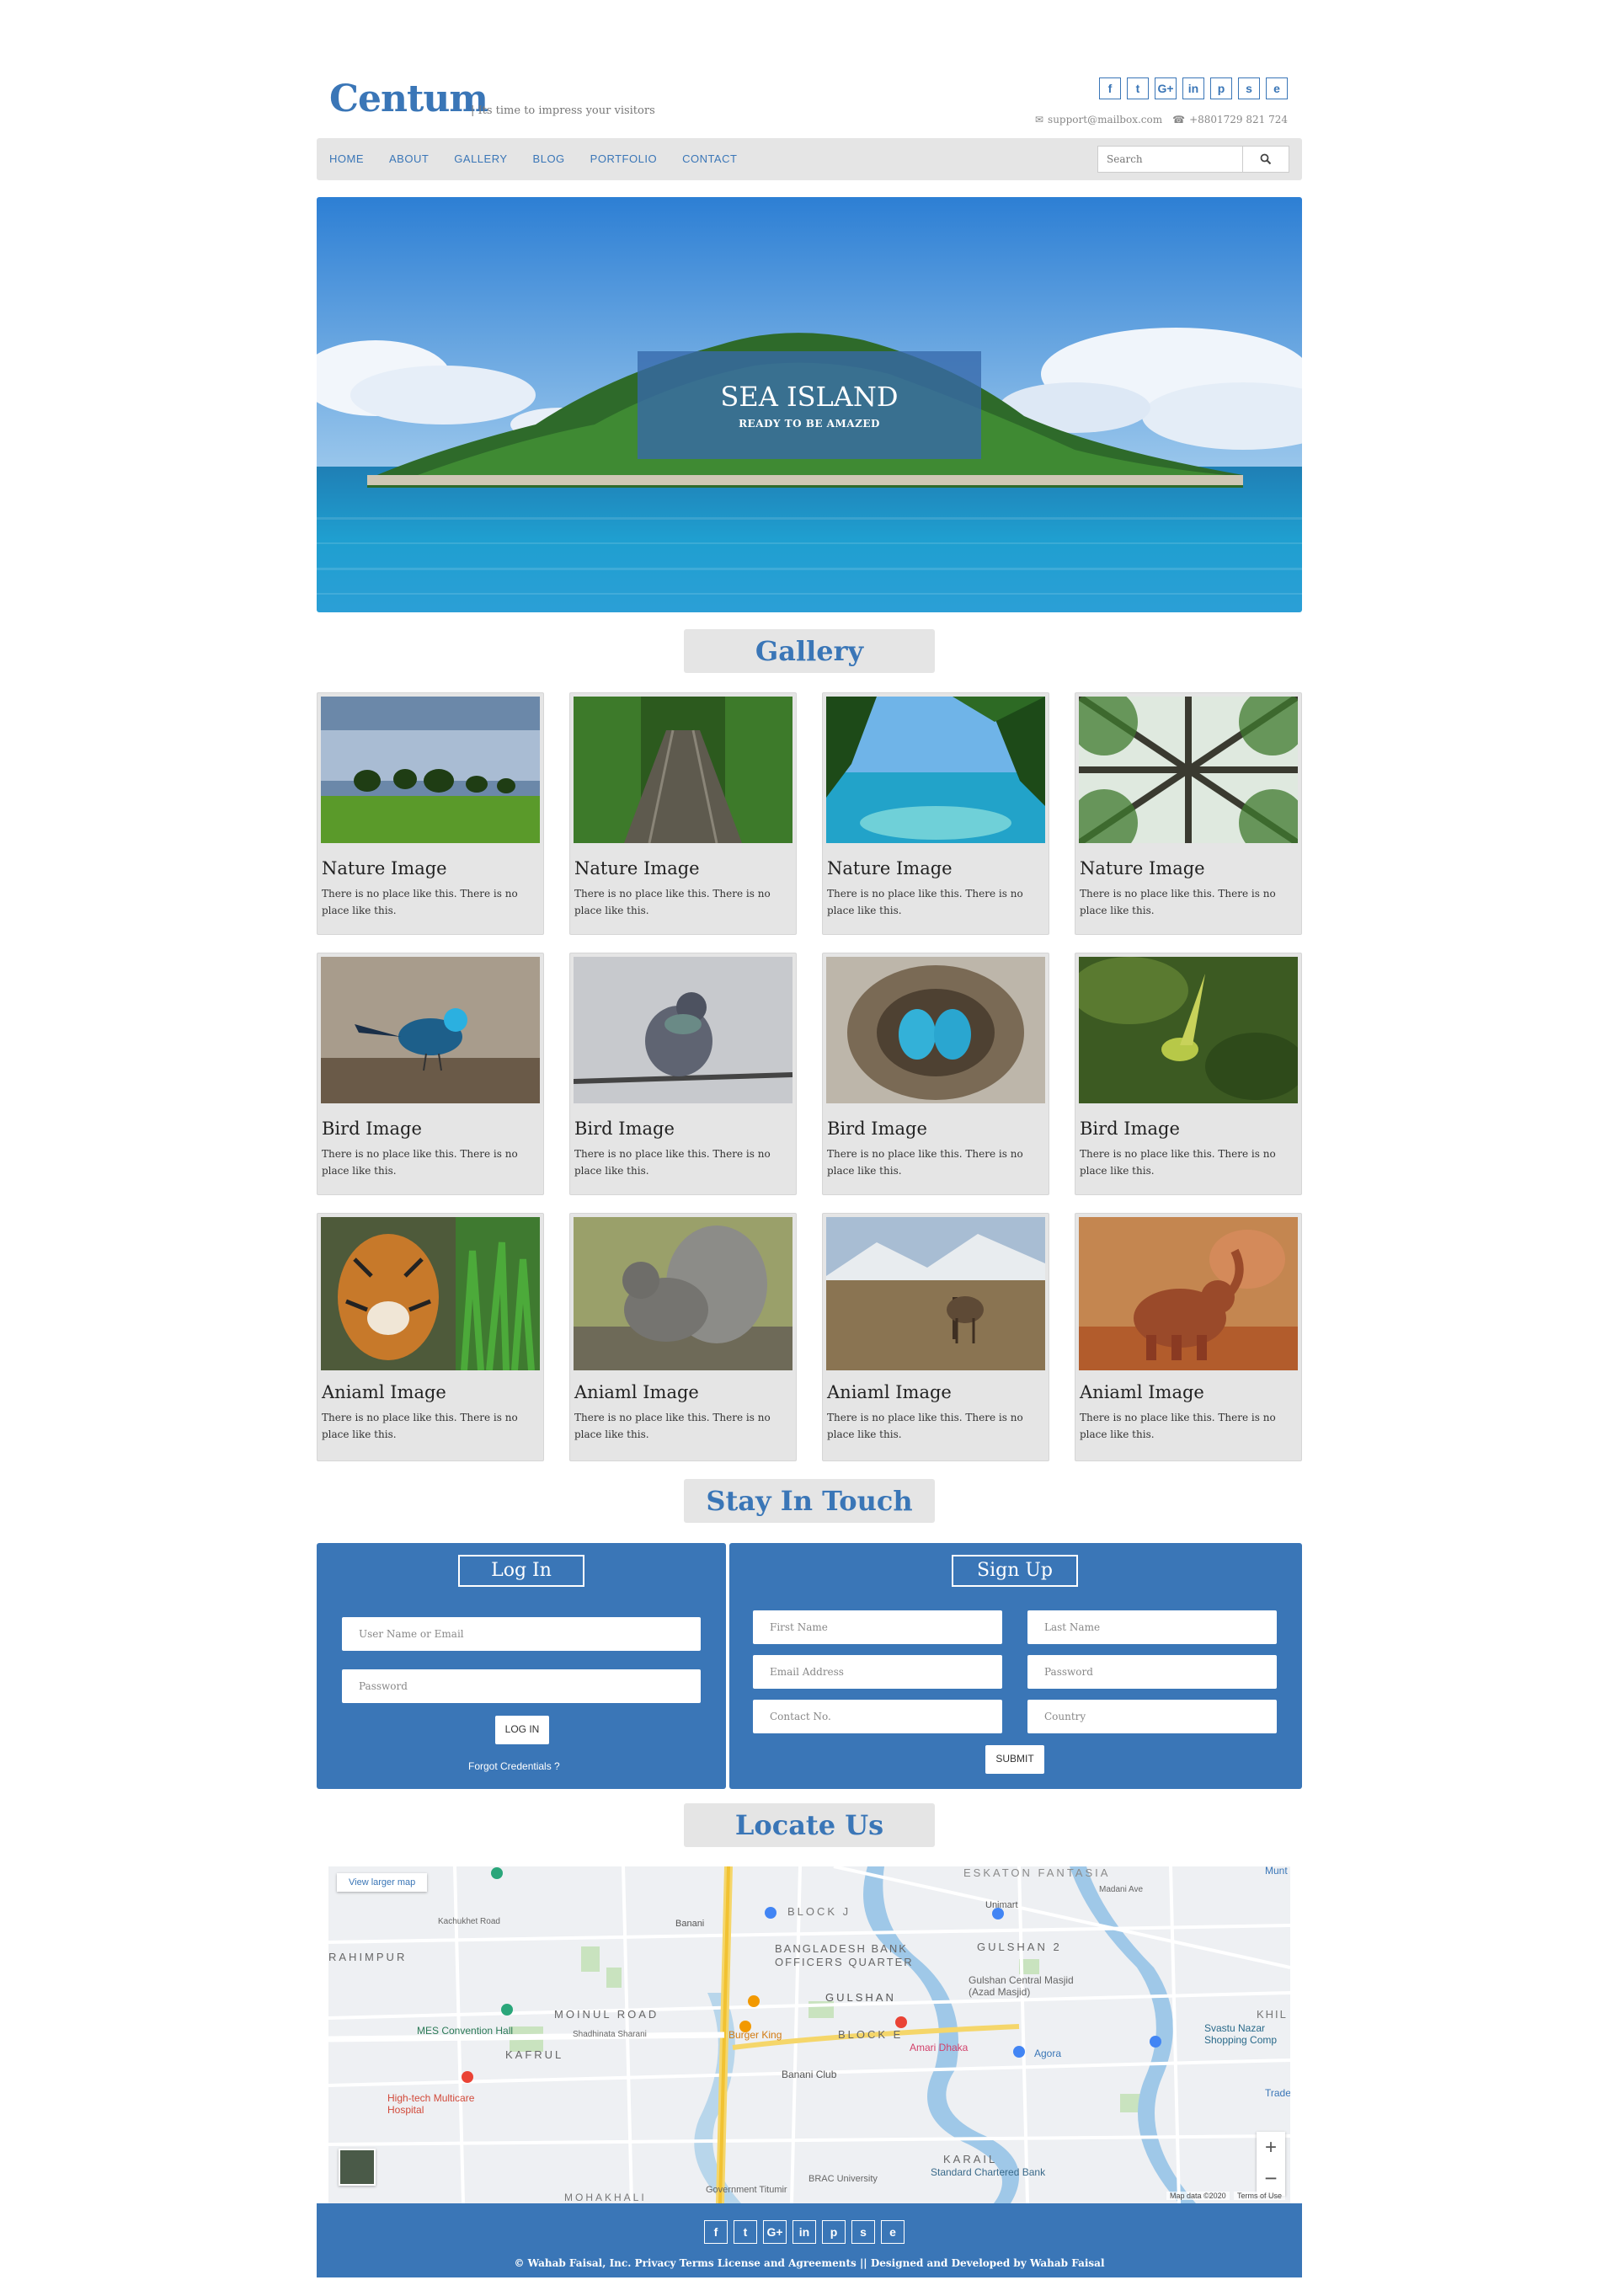 This screenshot has width=1617, height=2296. I want to click on map-label: Government Titumir, so click(746, 2190).